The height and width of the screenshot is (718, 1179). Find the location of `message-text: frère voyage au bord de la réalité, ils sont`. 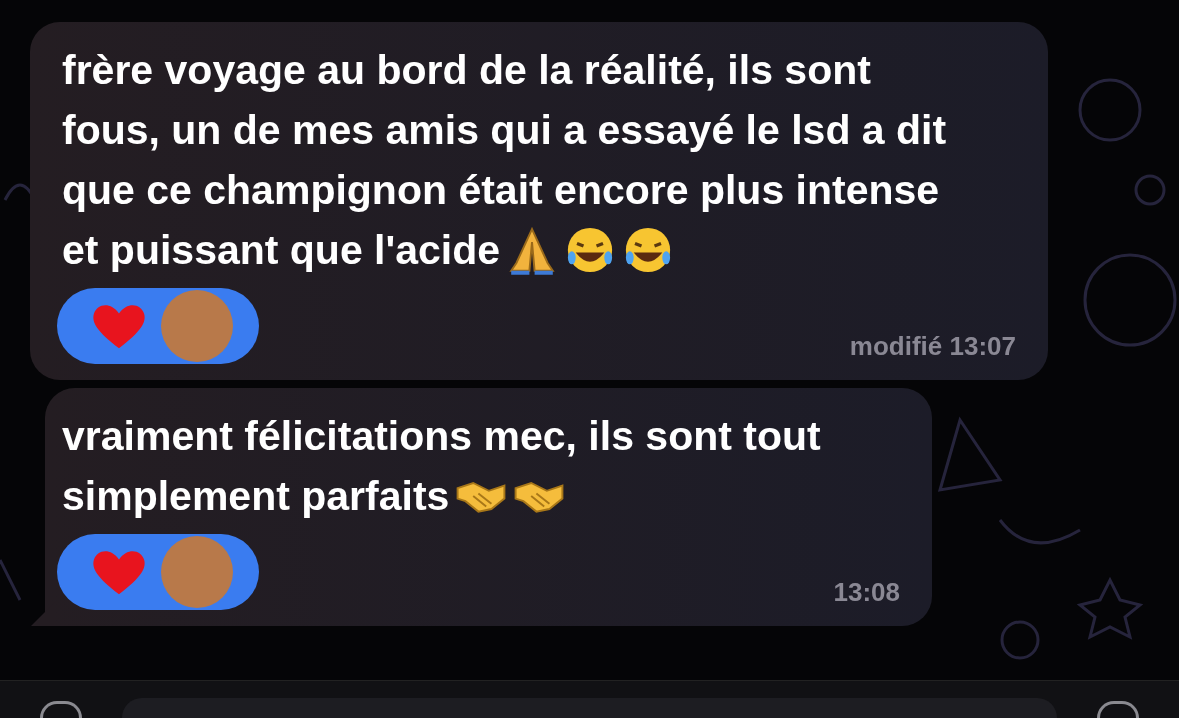

message-text: frère voyage au bord de la réalité, ils sont is located at coordinates (466, 70).